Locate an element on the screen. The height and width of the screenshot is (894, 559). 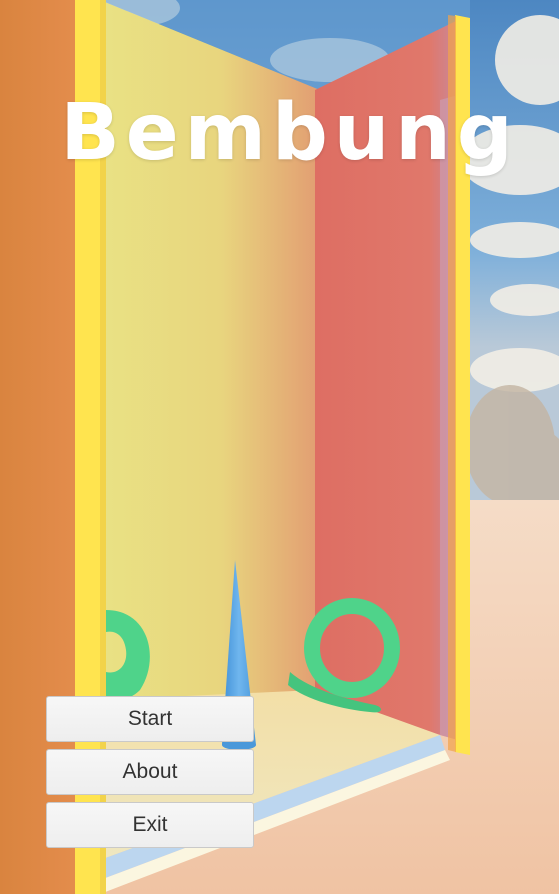
start-button: Start is located at coordinates (150, 719).